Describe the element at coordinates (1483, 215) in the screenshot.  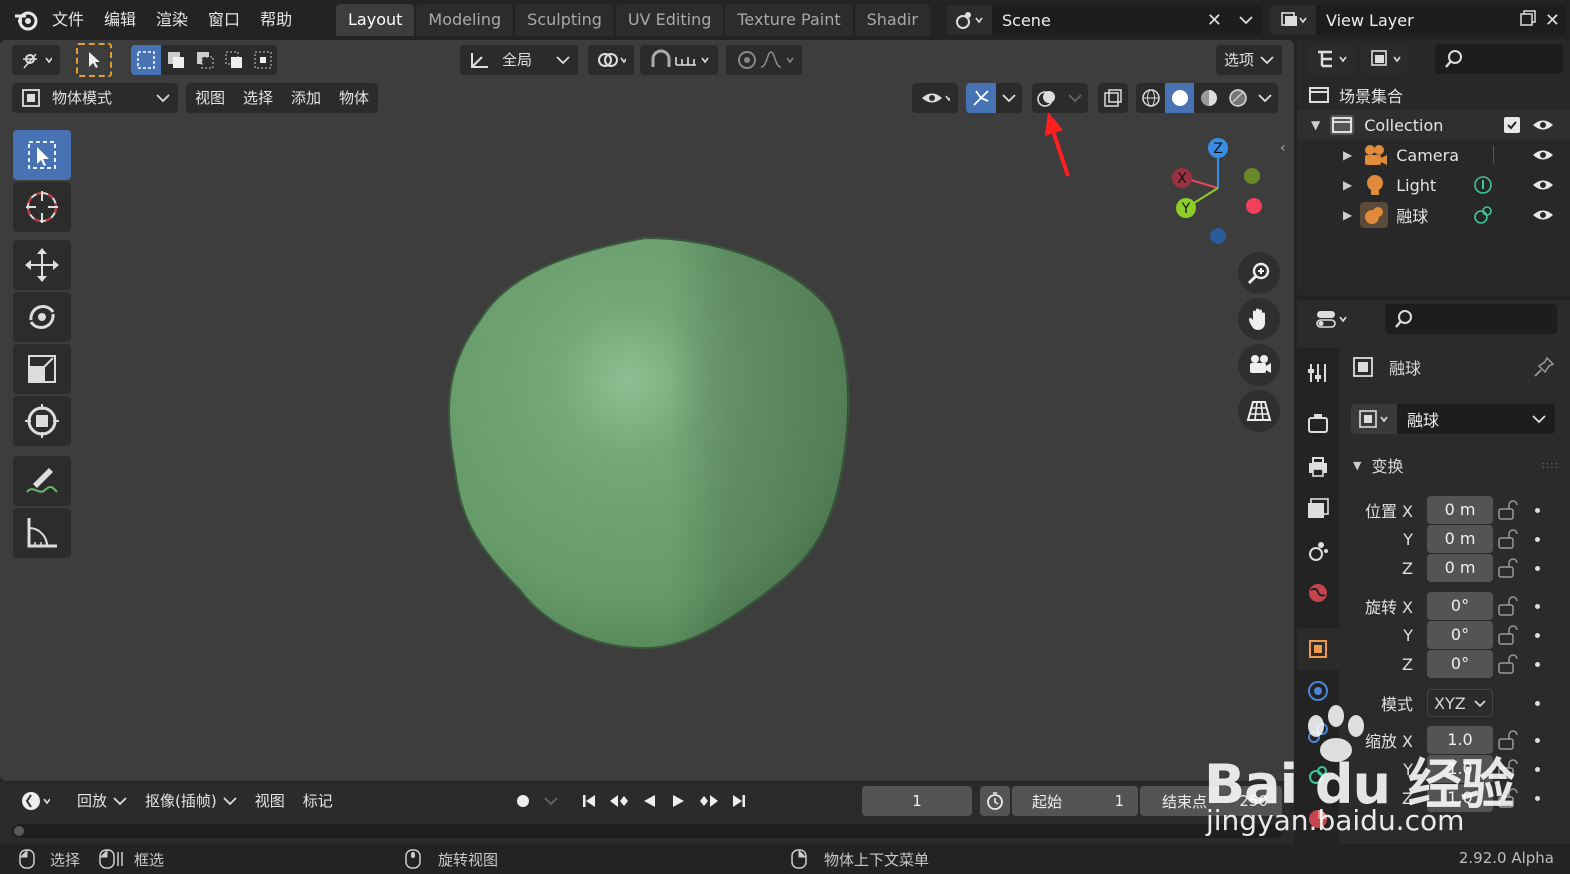
I see `metaball-data-icon` at that location.